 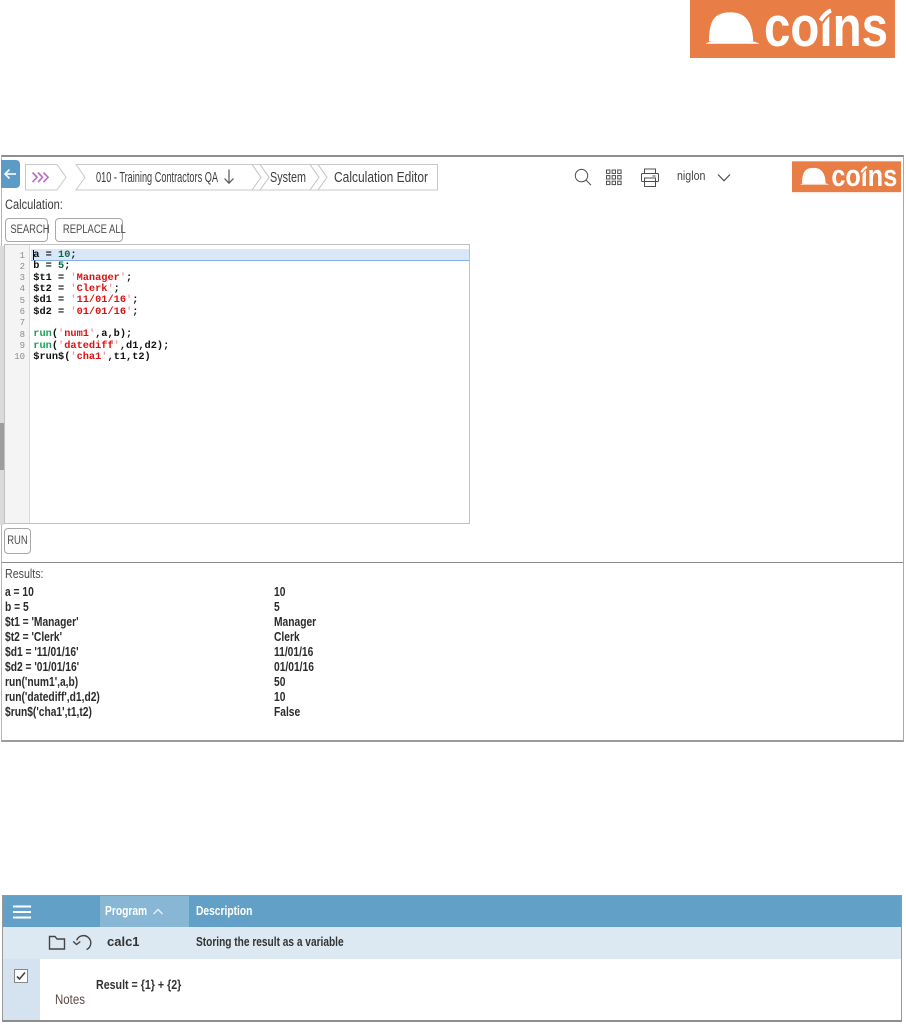 What do you see at coordinates (381, 178) in the screenshot?
I see `svg-text: Calculation Editor` at bounding box center [381, 178].